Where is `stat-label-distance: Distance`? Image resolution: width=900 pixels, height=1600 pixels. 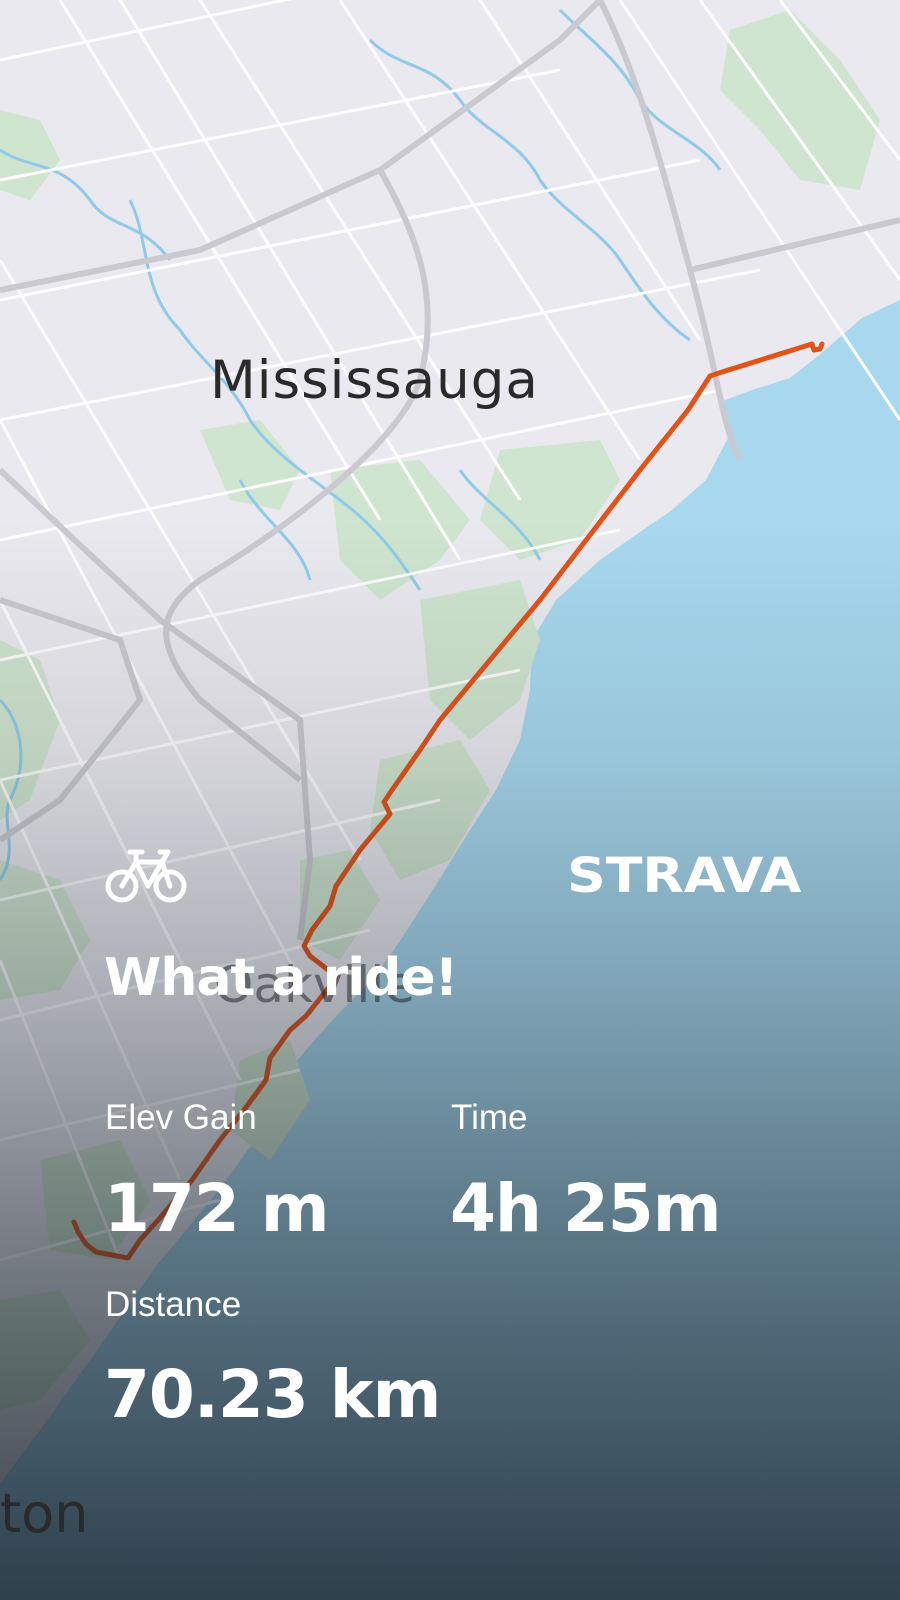 stat-label-distance: Distance is located at coordinates (173, 1304).